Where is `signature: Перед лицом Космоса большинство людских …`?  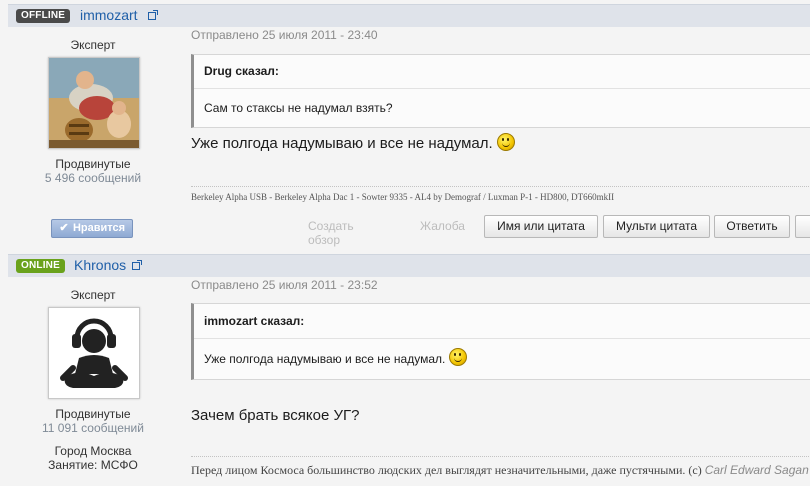 signature: Перед лицом Космоса большинство людских … is located at coordinates (500, 470).